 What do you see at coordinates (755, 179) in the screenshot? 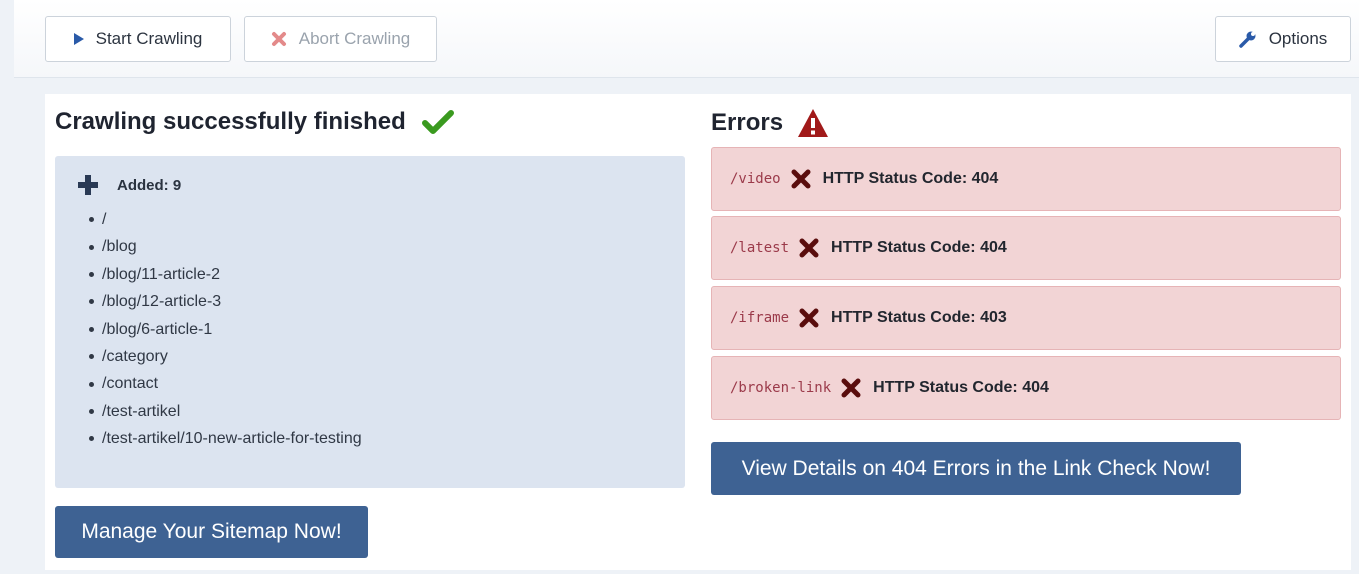
I see `error-path: /video` at bounding box center [755, 179].